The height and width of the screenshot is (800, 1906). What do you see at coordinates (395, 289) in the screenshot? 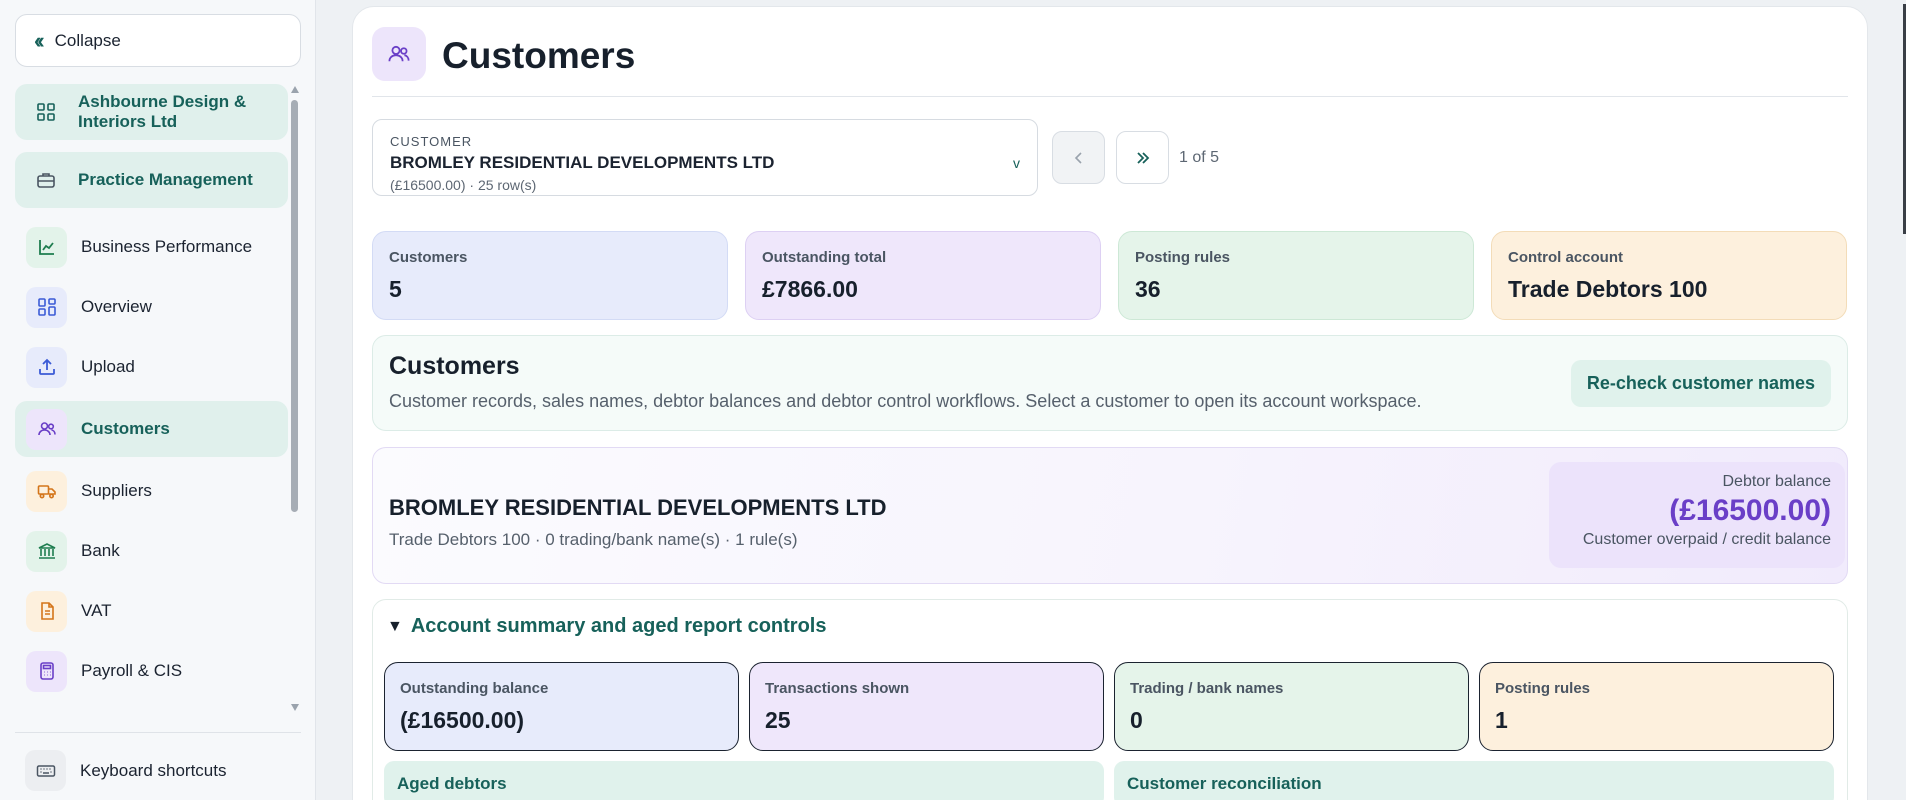
I see `stat-value: 5` at bounding box center [395, 289].